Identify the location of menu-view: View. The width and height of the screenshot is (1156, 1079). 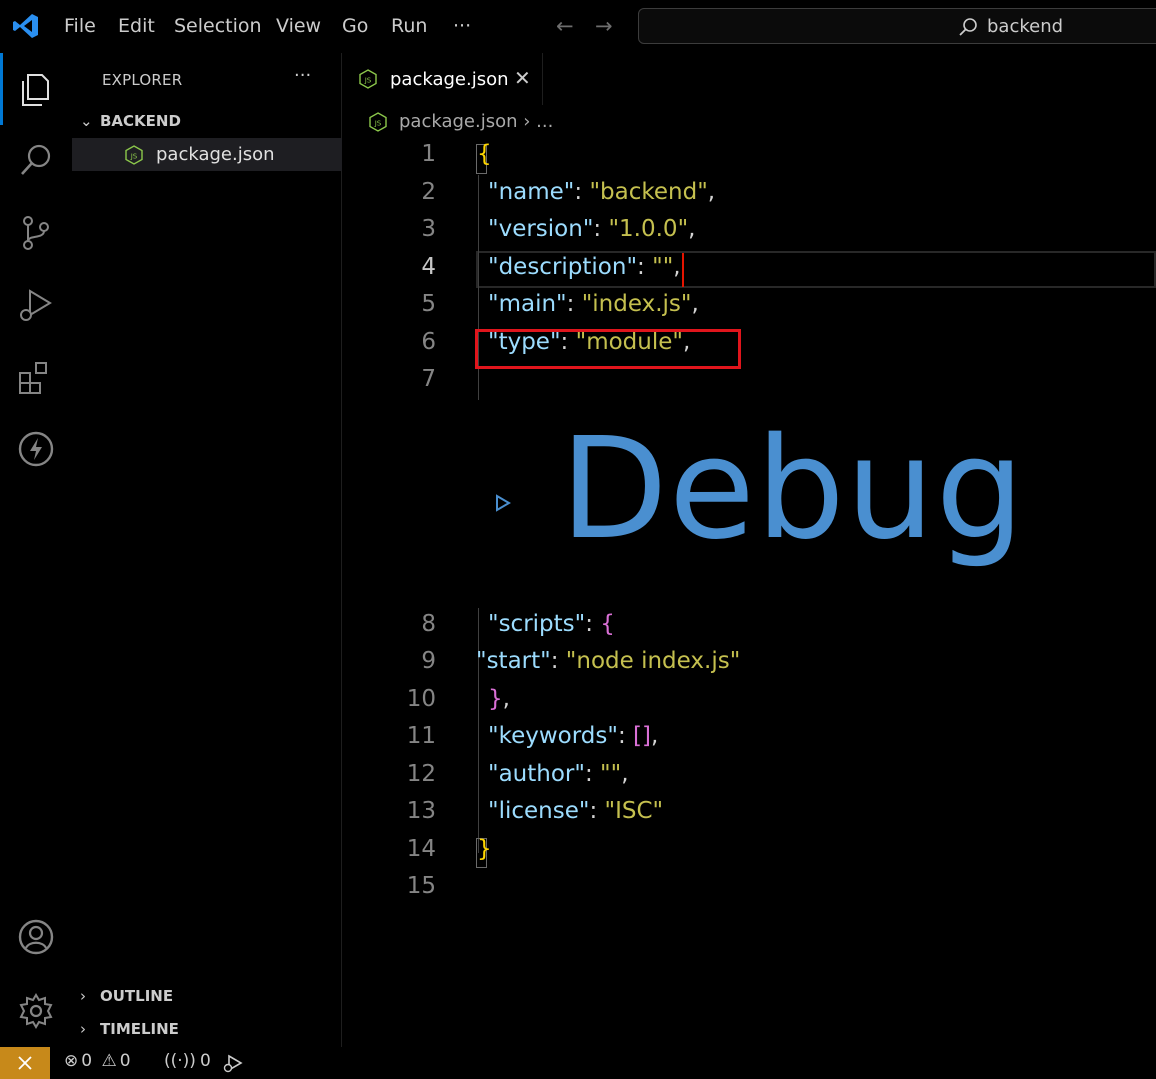
(298, 26).